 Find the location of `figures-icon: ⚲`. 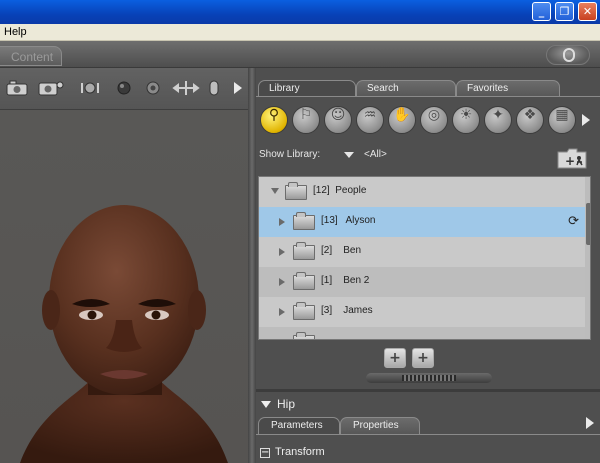

figures-icon: ⚲ is located at coordinates (274, 120).